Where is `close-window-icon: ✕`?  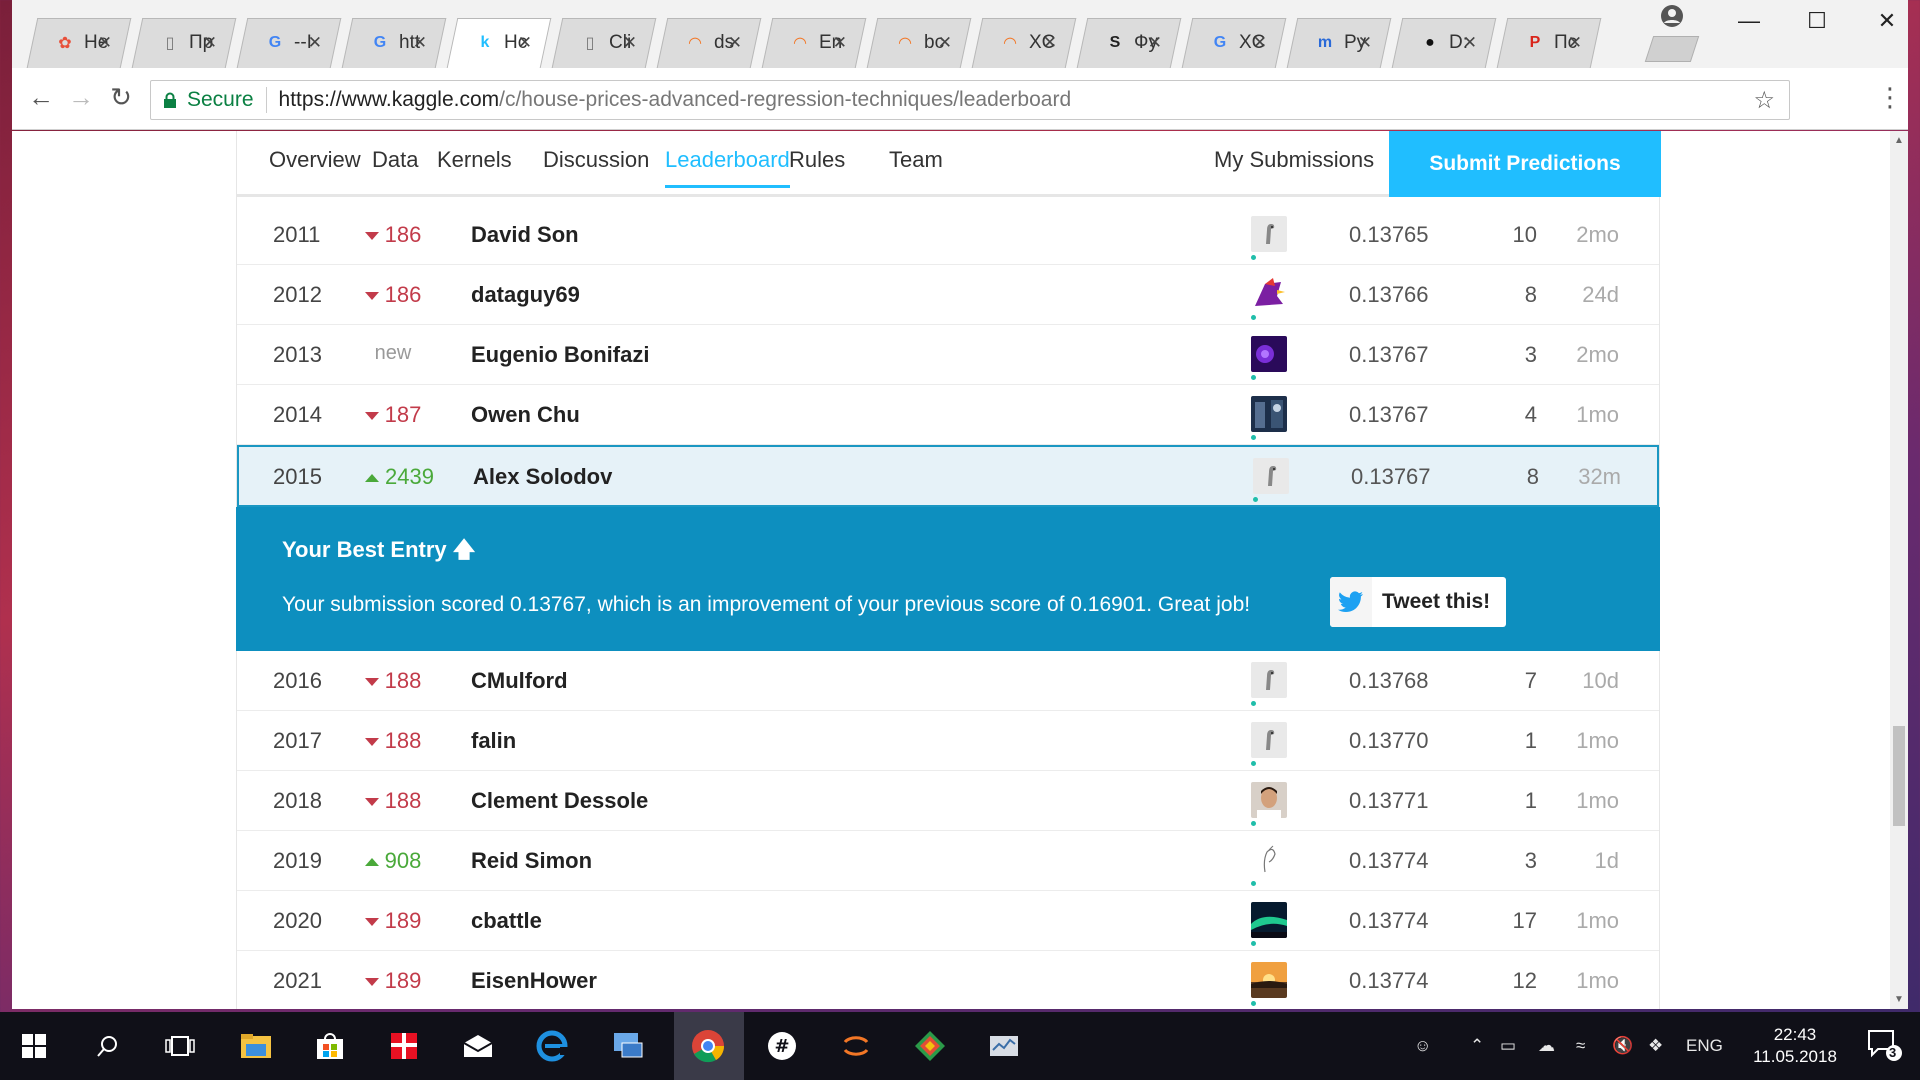
close-window-icon: ✕ is located at coordinates (1886, 21).